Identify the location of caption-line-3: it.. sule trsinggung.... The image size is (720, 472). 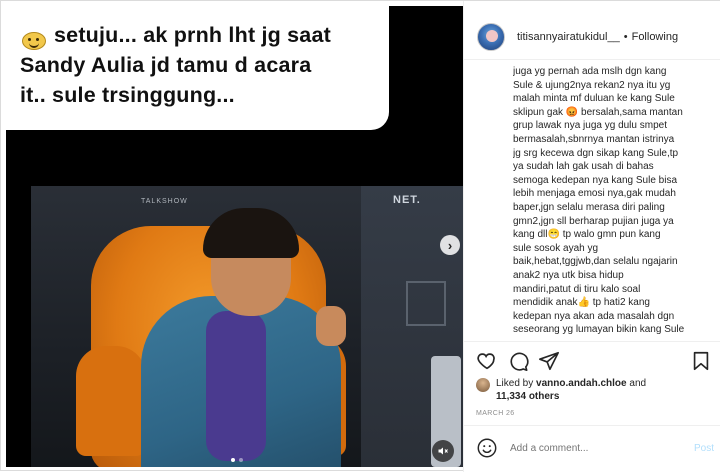
(127, 95).